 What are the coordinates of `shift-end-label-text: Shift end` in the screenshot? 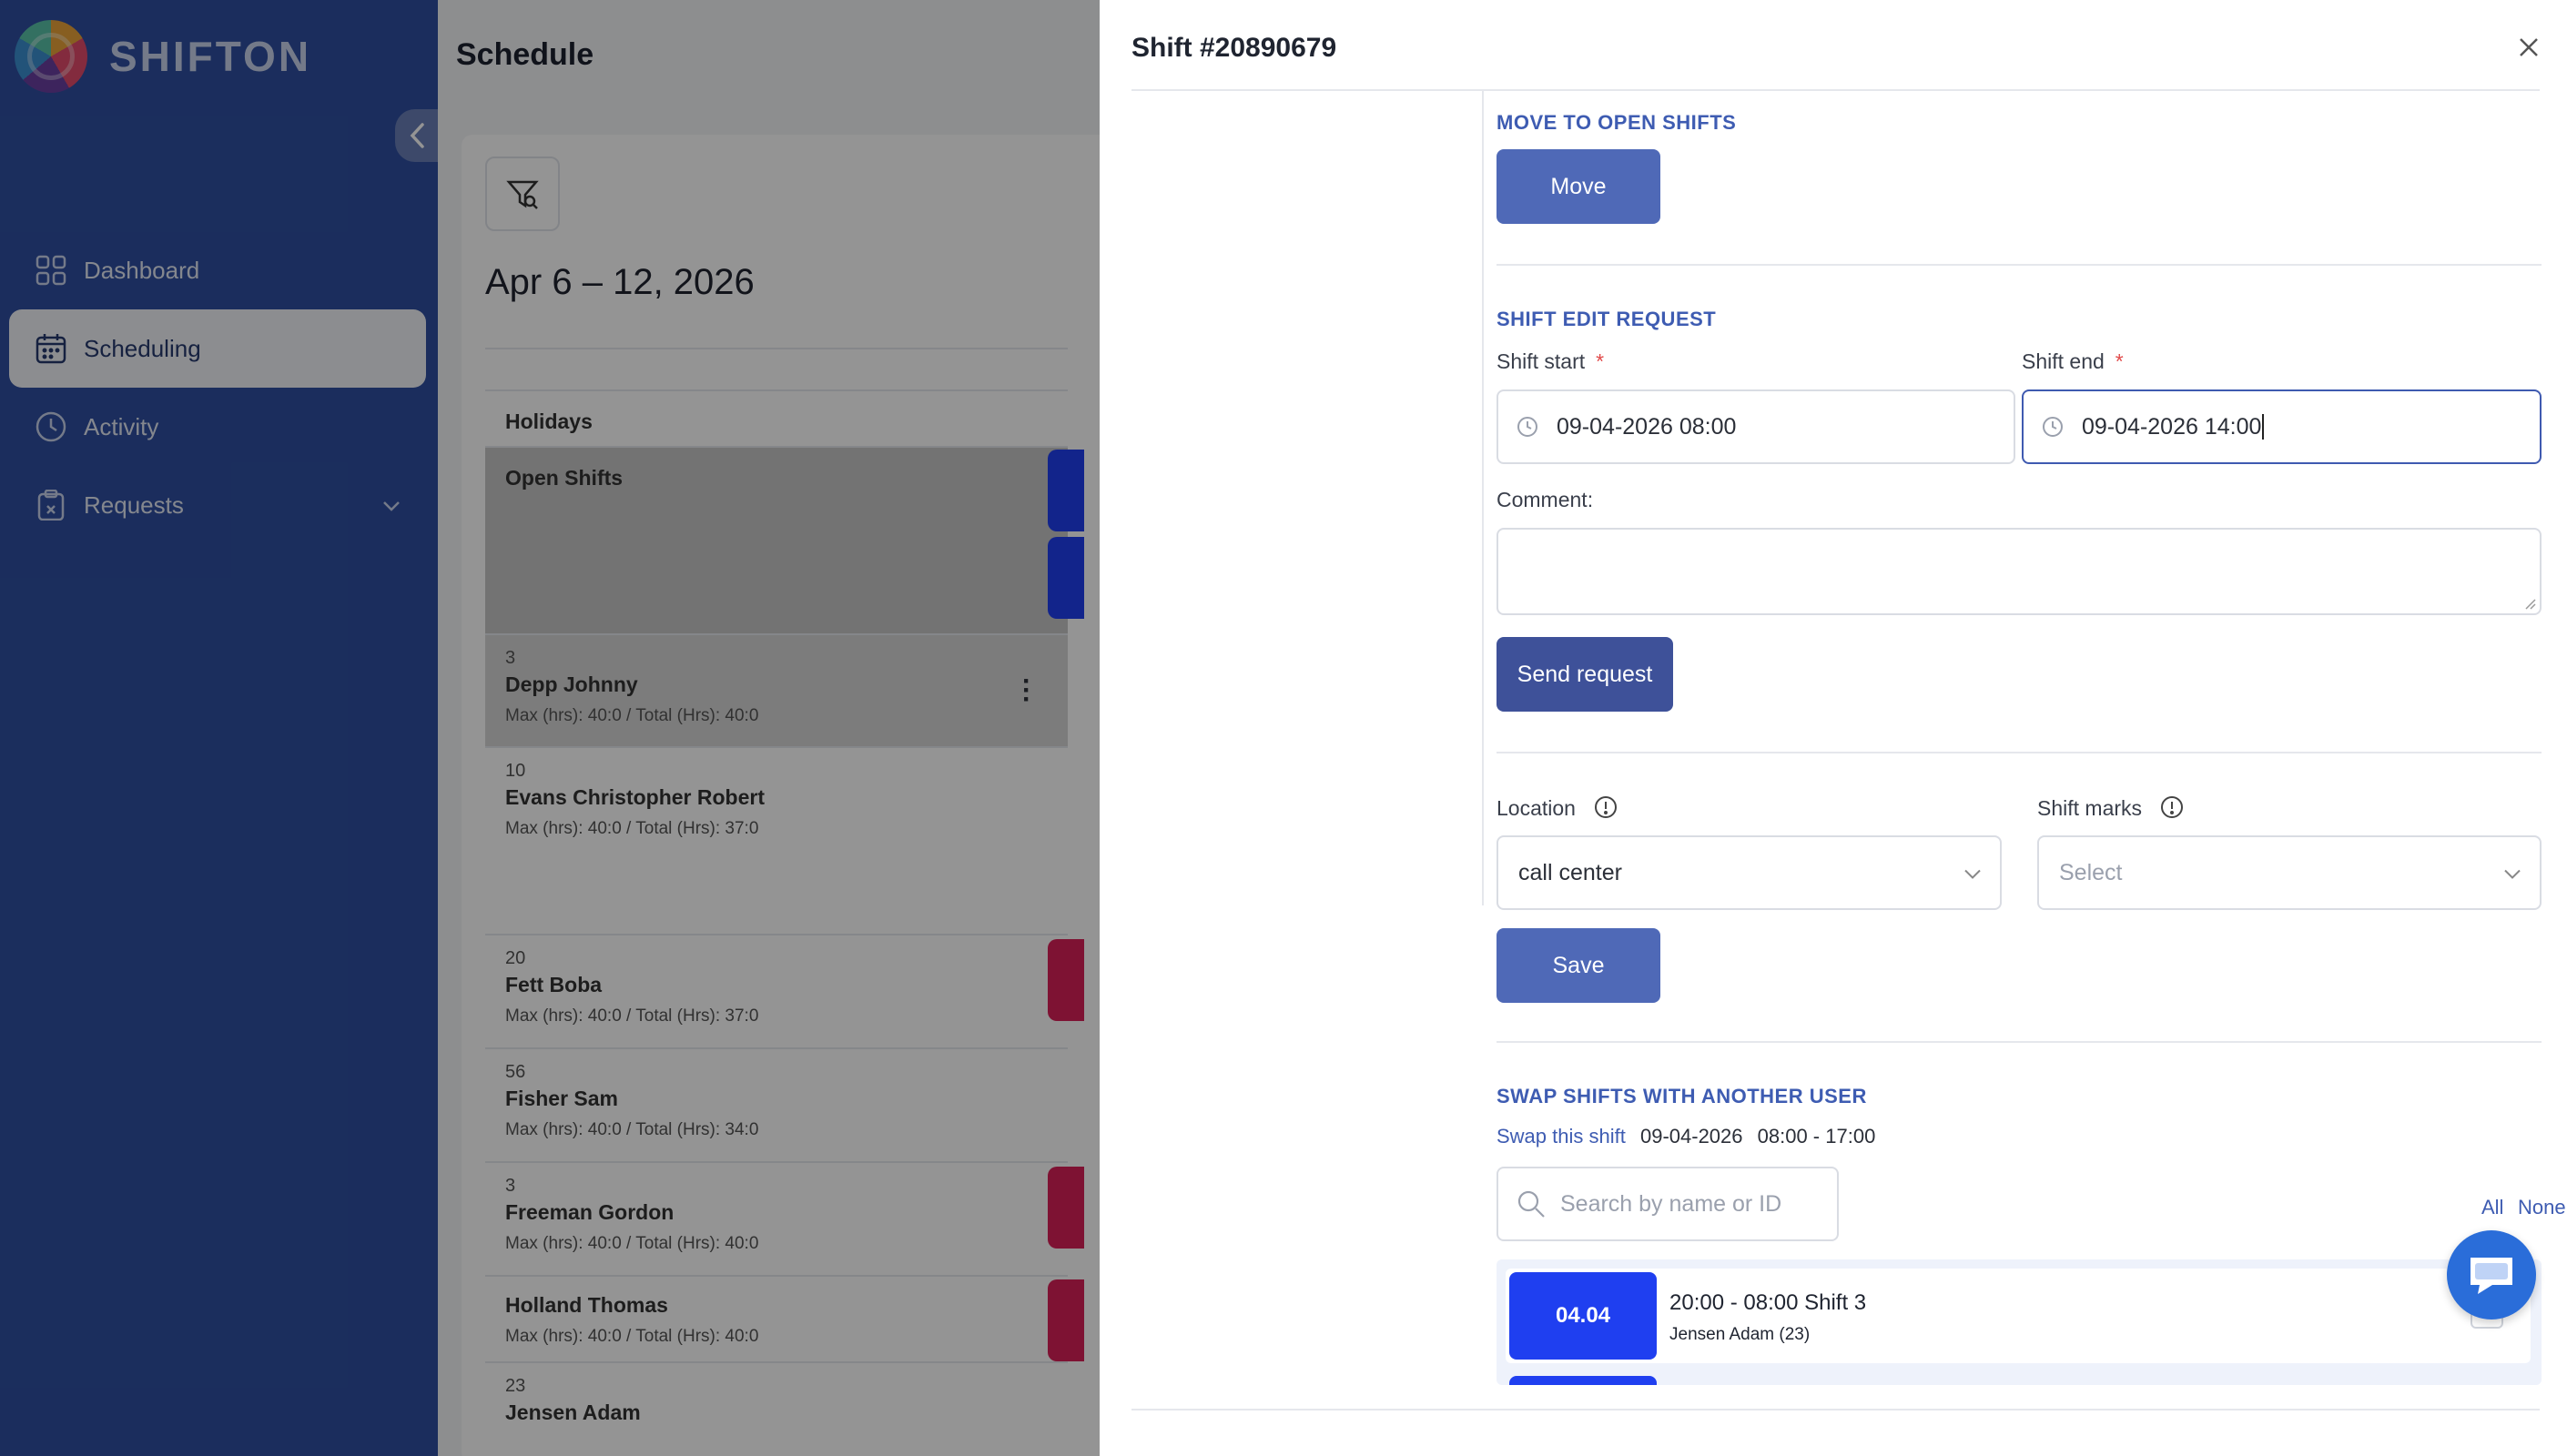 It's located at (2063, 361).